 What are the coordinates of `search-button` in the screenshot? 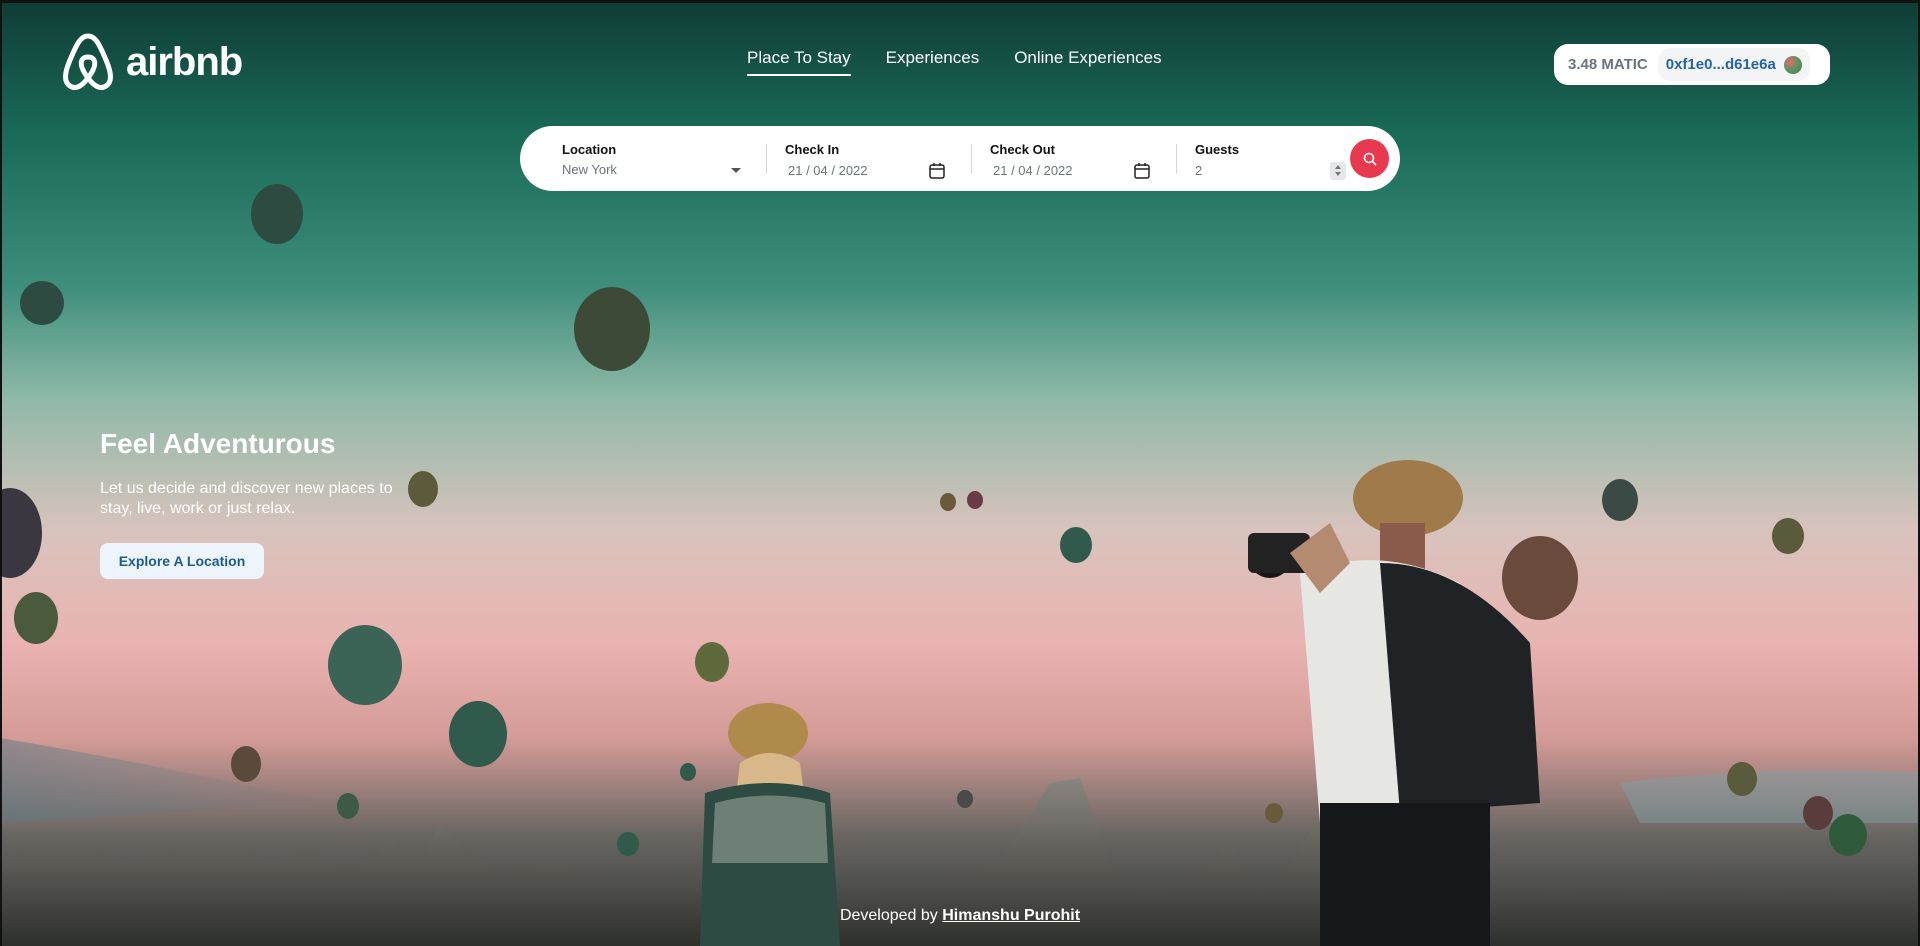 It's located at (1369, 158).